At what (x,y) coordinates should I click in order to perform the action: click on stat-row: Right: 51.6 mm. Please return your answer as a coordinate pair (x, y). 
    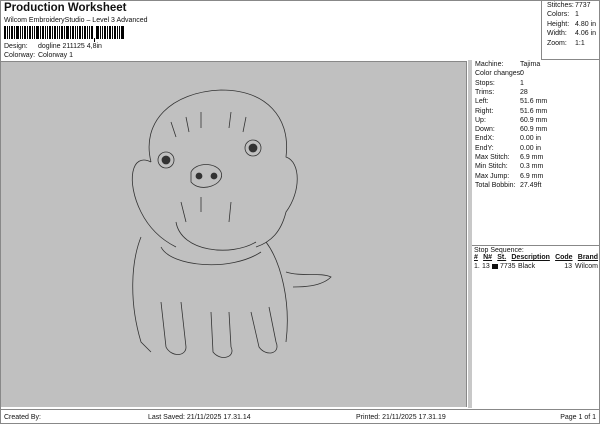
    Looking at the image, I should click on (511, 111).